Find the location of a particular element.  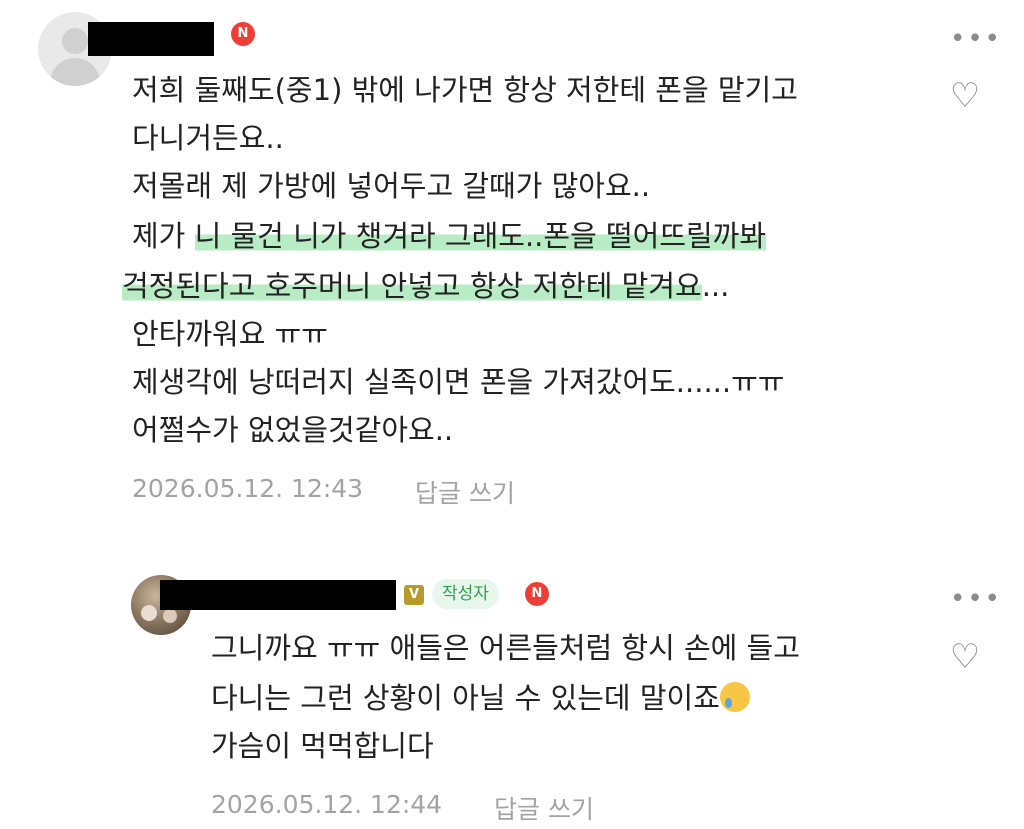

timestamp: 2026.05.12. 12:43 is located at coordinates (248, 488).